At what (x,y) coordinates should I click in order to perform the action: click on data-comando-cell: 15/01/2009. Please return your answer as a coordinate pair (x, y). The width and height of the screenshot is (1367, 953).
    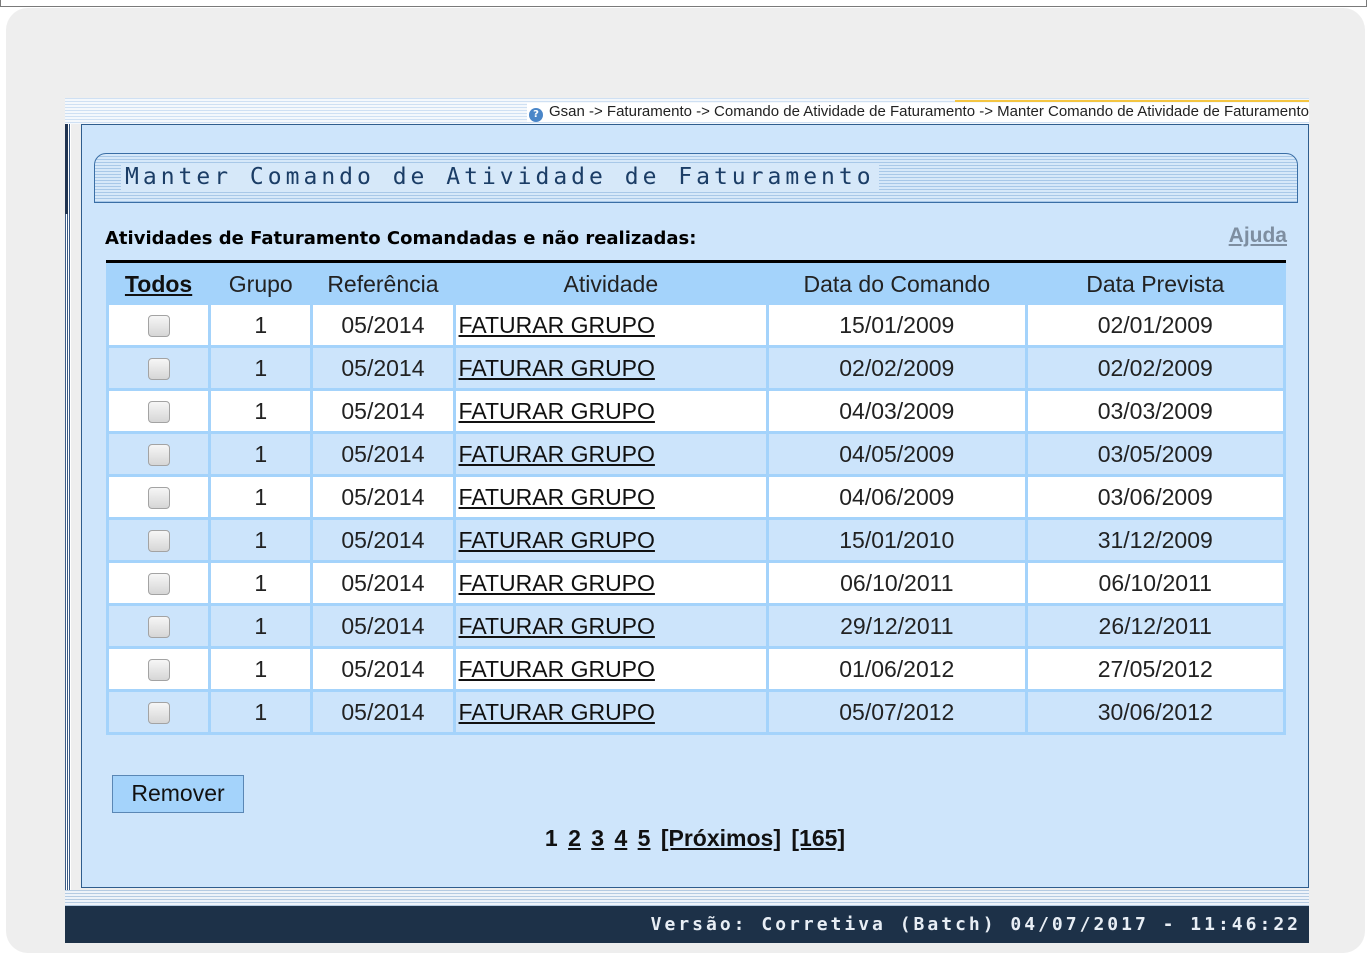
    Looking at the image, I should click on (897, 325).